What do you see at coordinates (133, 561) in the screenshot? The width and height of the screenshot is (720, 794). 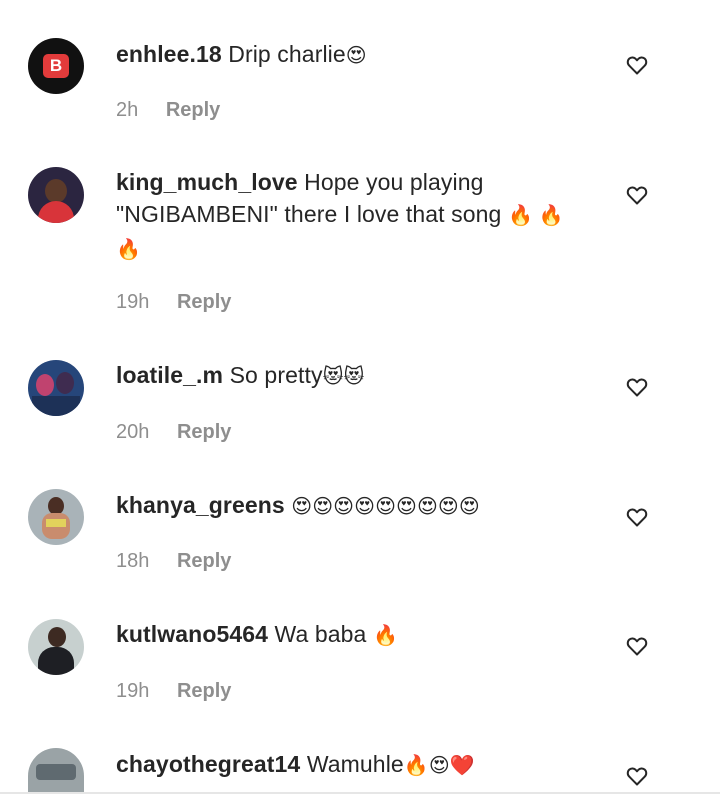 I see `timestamp: 18h` at bounding box center [133, 561].